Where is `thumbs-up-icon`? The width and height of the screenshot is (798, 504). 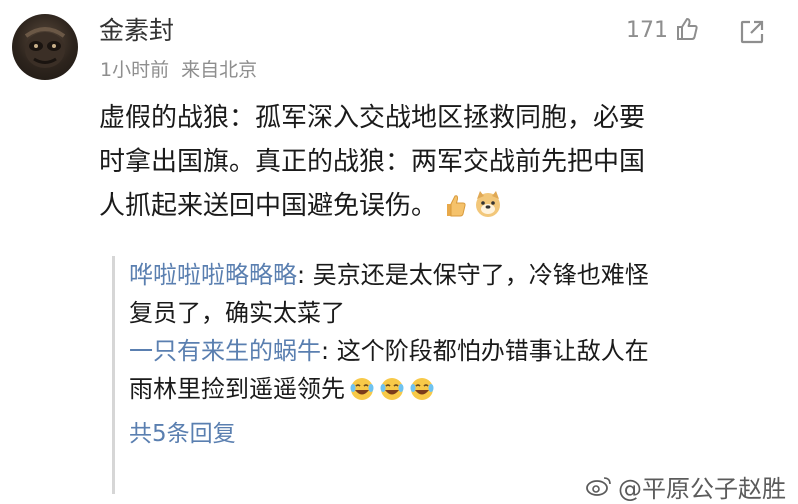 thumbs-up-icon is located at coordinates (687, 31).